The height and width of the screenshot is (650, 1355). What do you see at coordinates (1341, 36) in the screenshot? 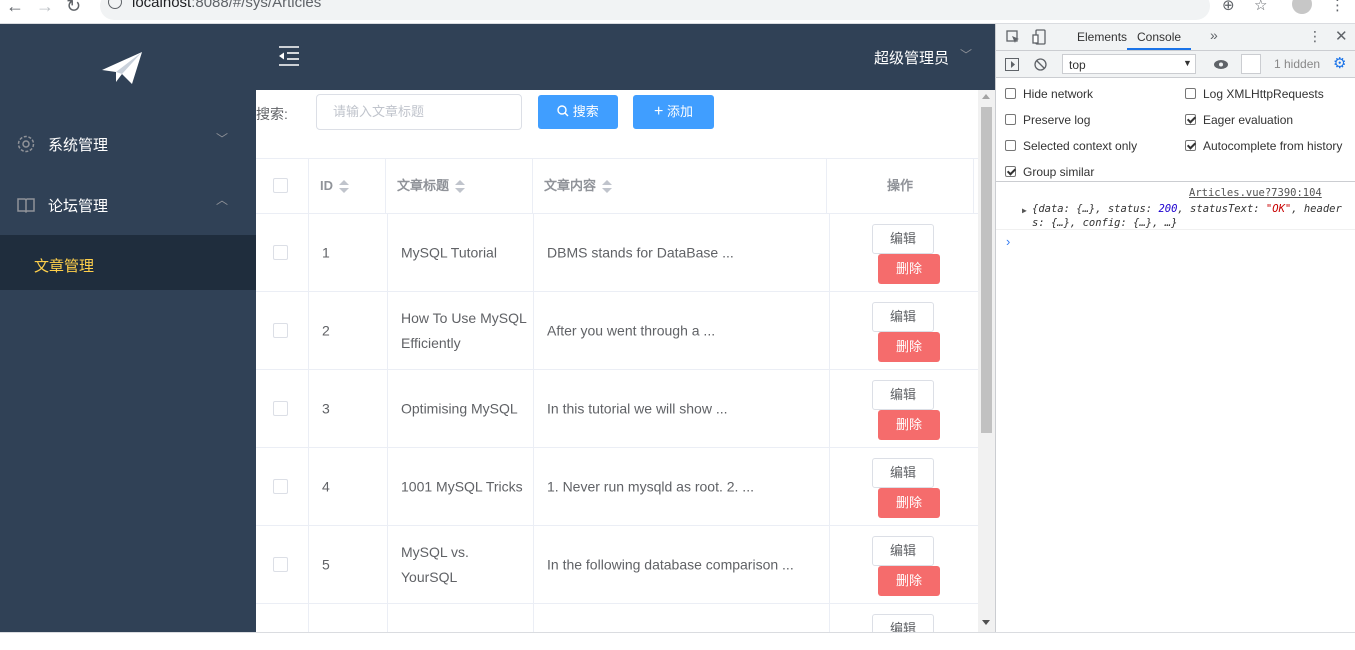
I see `close-icon: ✕` at bounding box center [1341, 36].